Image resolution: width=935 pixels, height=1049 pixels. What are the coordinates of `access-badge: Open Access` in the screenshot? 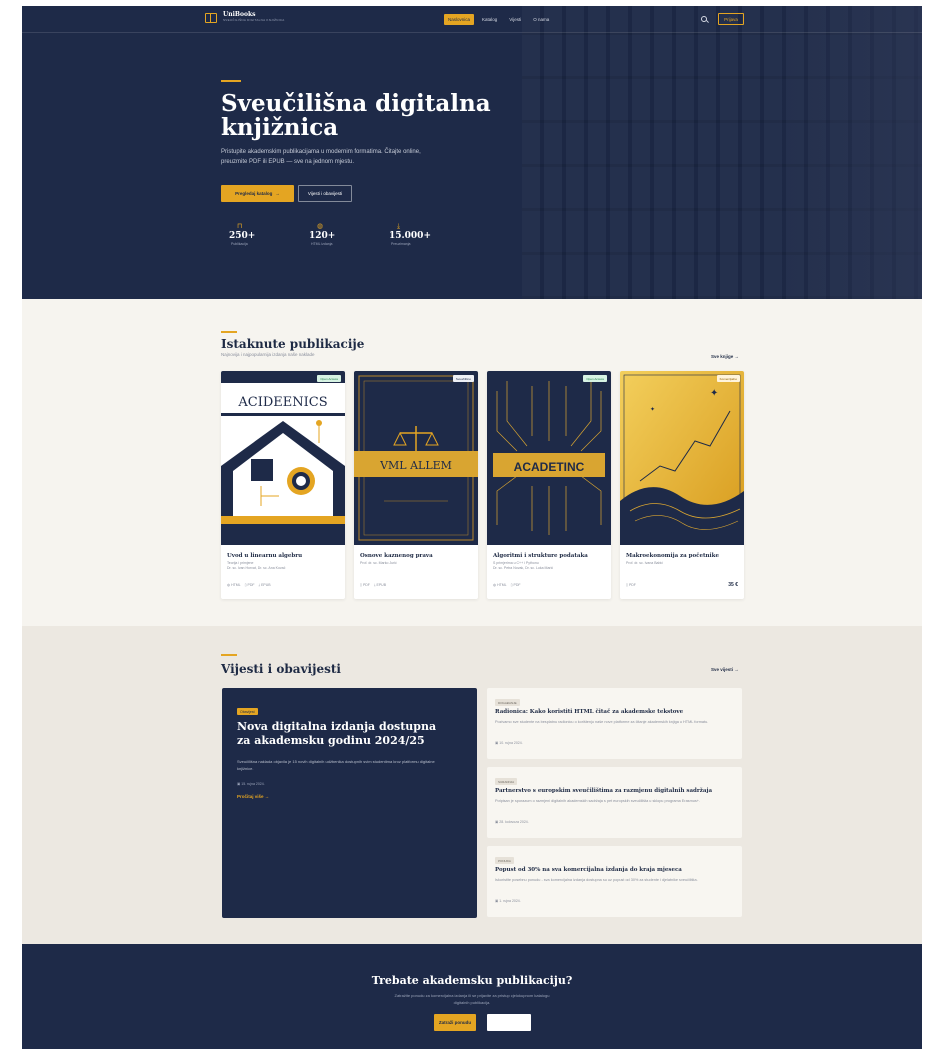 It's located at (329, 378).